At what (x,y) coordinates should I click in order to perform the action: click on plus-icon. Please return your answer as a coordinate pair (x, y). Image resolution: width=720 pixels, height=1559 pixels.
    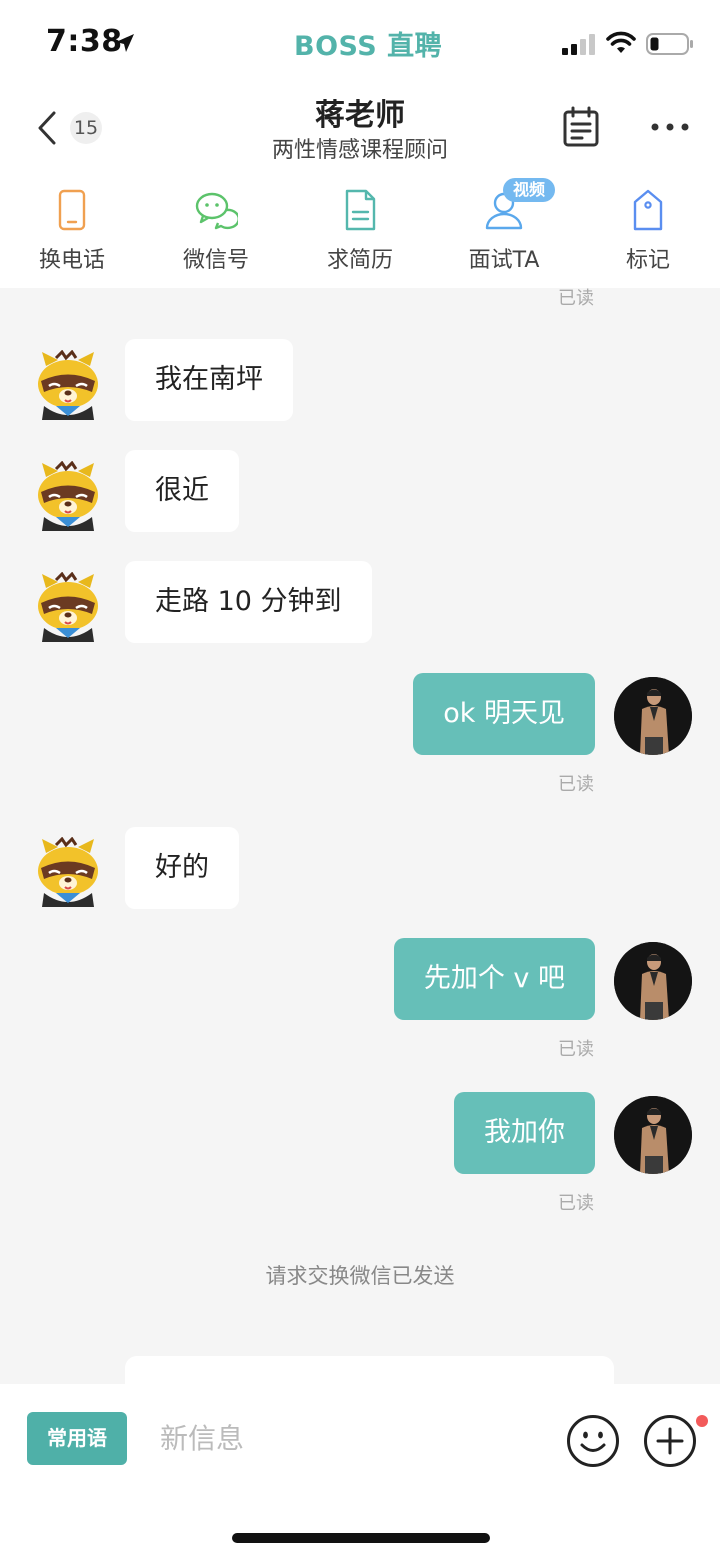
    Looking at the image, I should click on (670, 1441).